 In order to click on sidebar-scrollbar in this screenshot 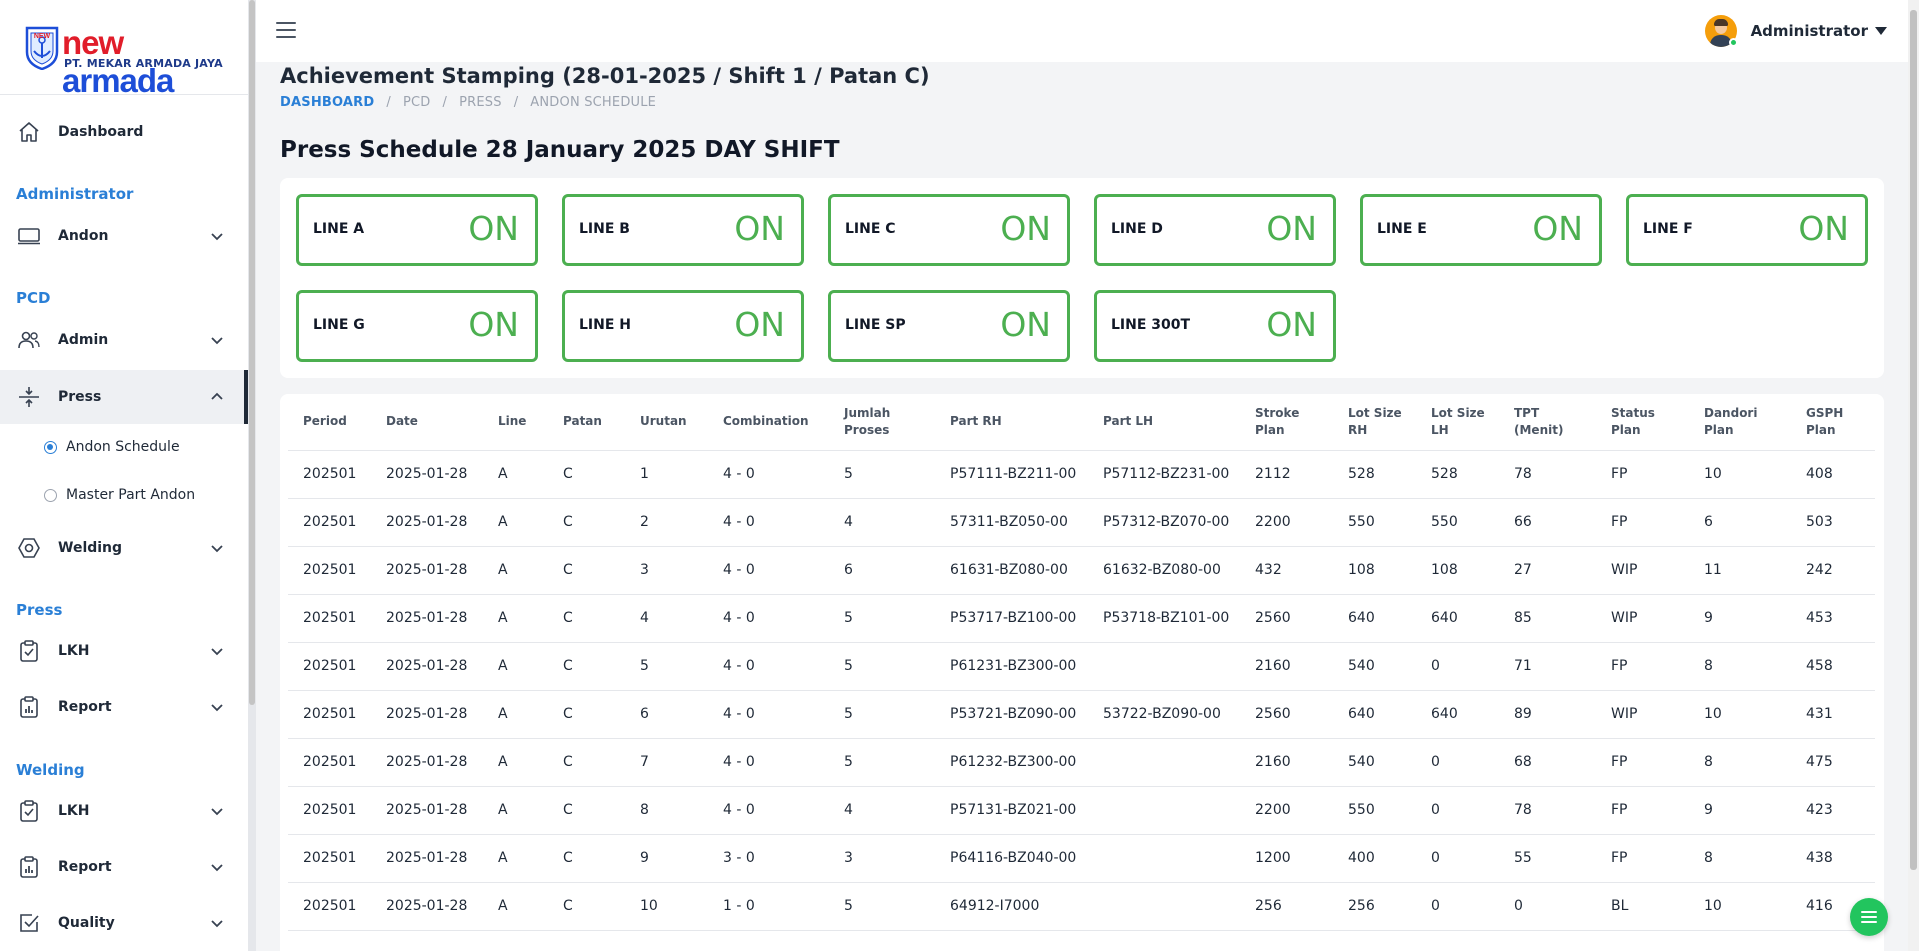, I will do `click(252, 475)`.